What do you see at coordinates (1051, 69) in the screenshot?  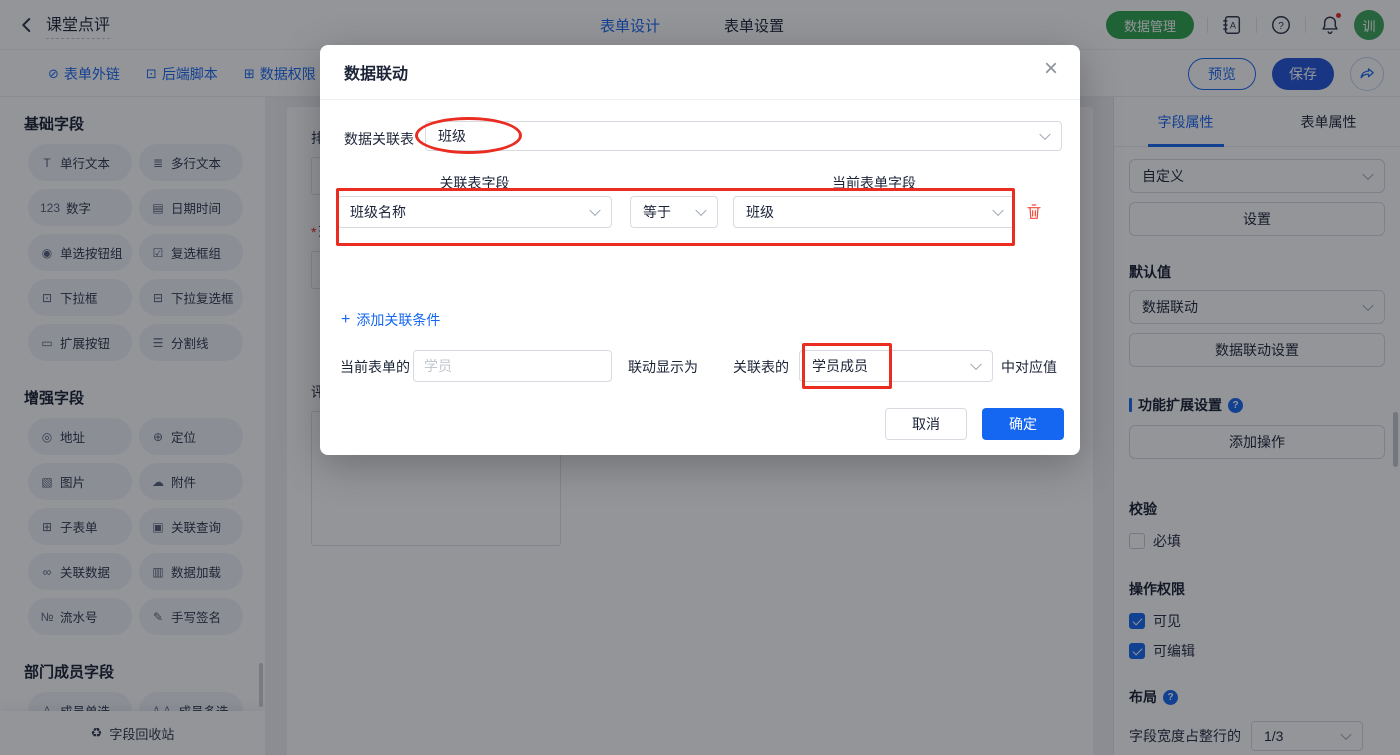 I see `close-icon: ×` at bounding box center [1051, 69].